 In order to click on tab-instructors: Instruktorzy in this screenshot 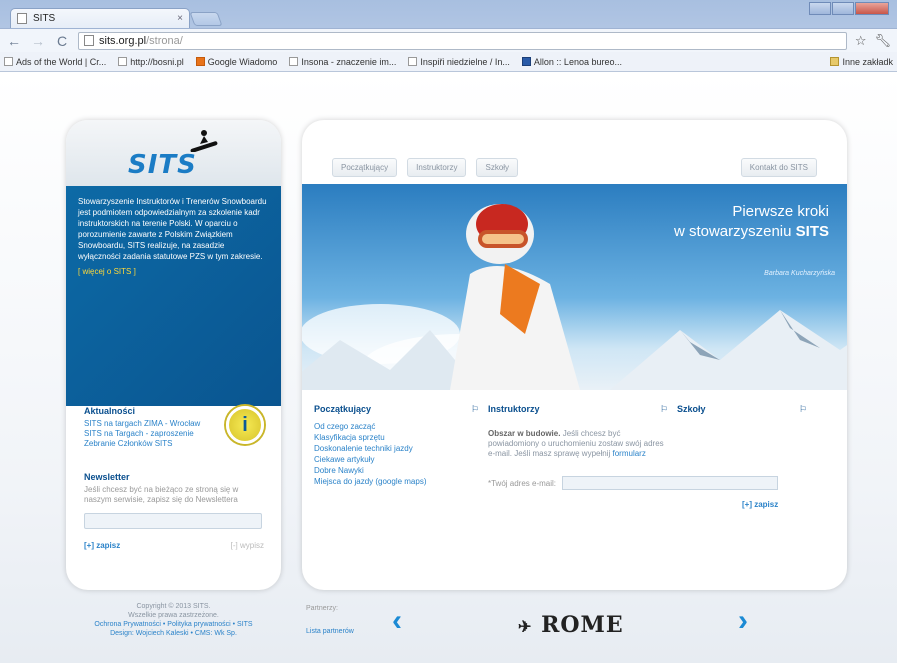, I will do `click(437, 167)`.